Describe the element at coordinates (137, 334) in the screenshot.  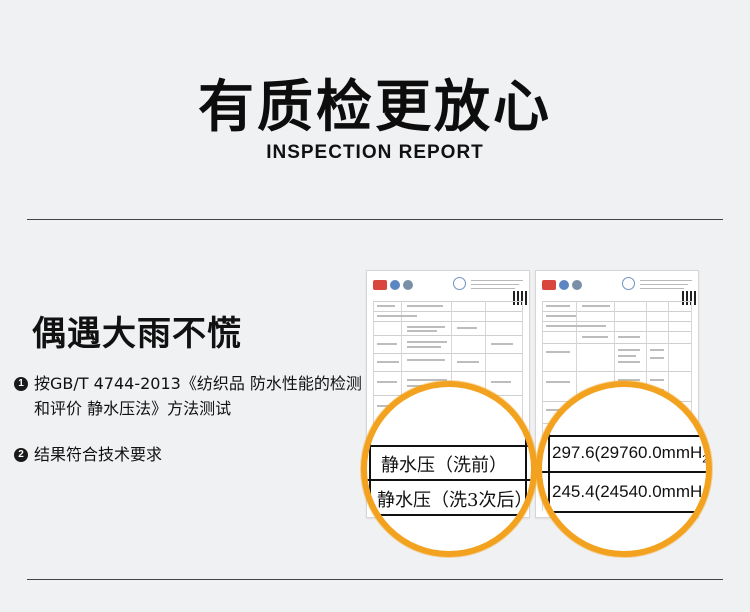
I see `section-heading: 偶遇大雨不慌` at that location.